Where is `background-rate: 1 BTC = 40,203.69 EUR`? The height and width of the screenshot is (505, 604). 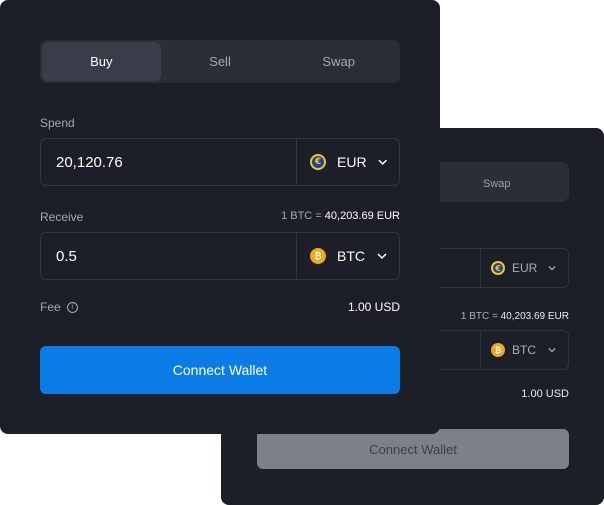 background-rate: 1 BTC = 40,203.69 EUR is located at coordinates (515, 316).